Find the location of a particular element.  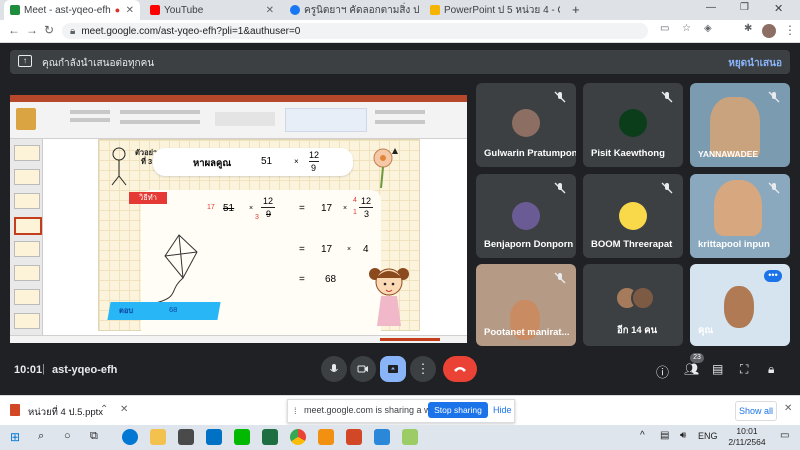

camera-button is located at coordinates (363, 369).